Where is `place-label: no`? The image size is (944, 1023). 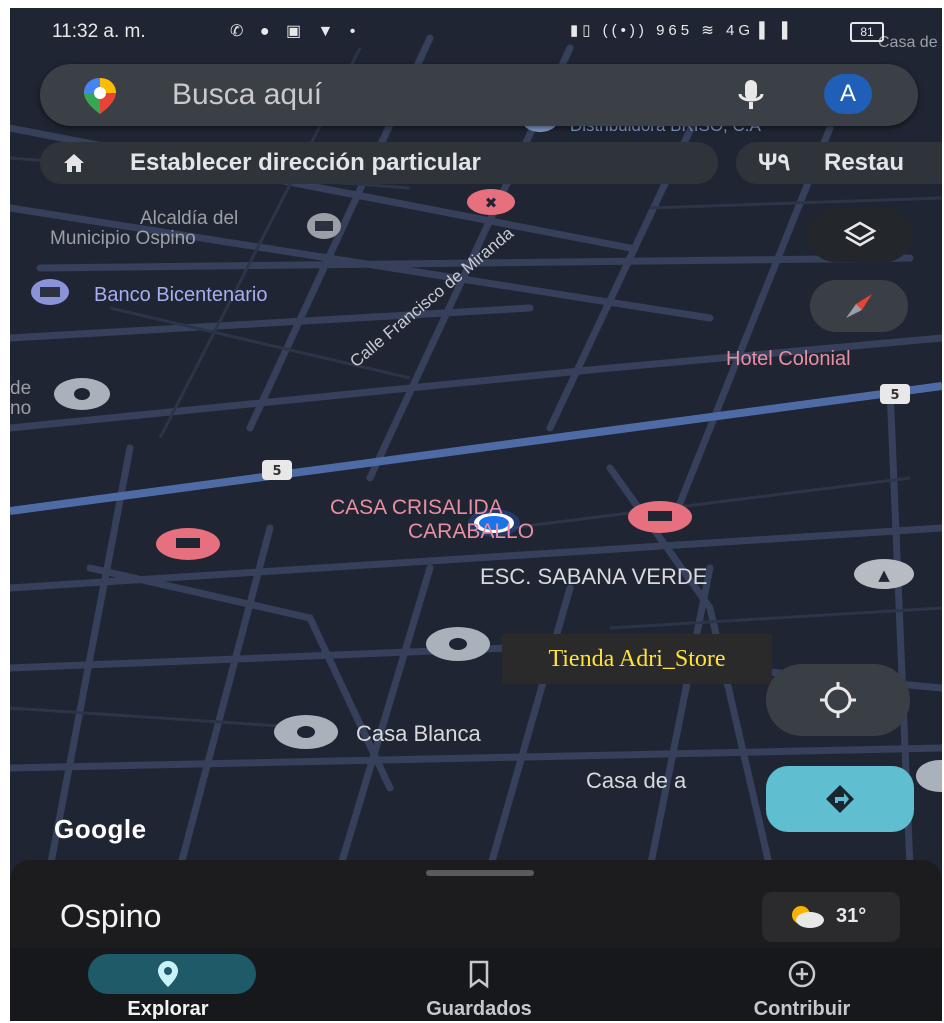
place-label: no is located at coordinates (20, 409).